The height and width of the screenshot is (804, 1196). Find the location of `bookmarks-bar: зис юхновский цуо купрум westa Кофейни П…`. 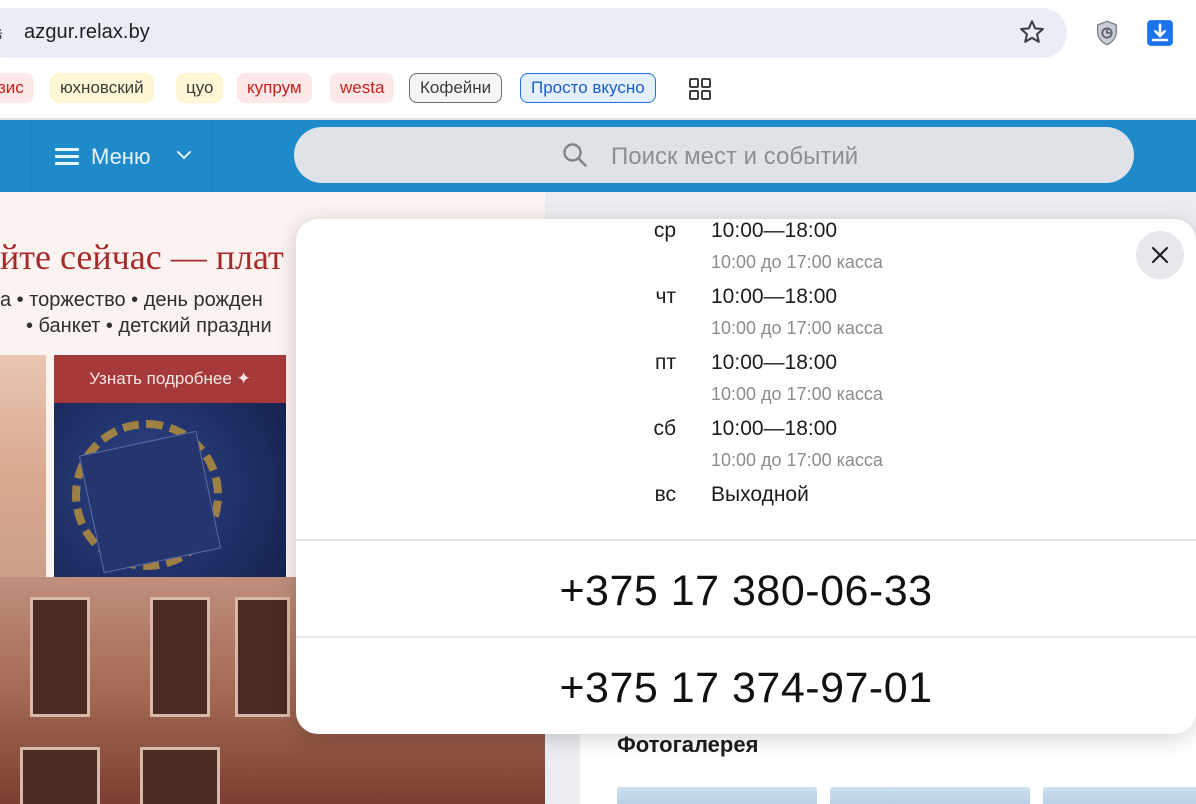

bookmarks-bar: зис юхновский цуо купрум westa Кофейни П… is located at coordinates (598, 88).